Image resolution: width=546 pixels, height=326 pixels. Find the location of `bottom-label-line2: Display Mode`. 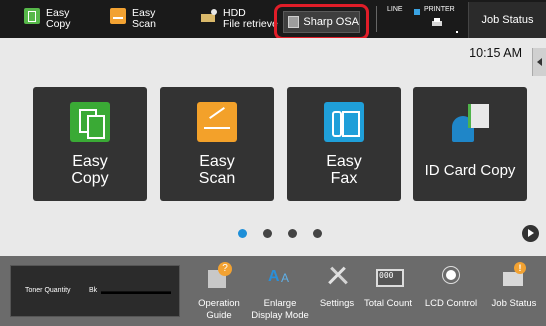

bottom-label-line2: Display Mode is located at coordinates (280, 315).